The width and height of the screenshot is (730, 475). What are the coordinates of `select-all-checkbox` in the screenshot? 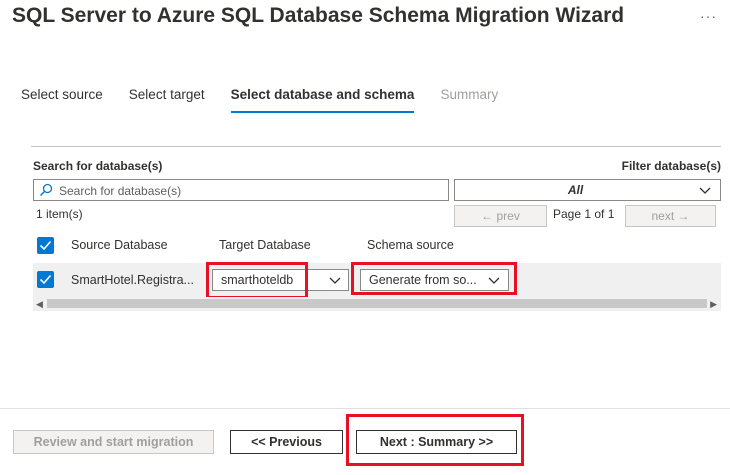 It's located at (45, 245).